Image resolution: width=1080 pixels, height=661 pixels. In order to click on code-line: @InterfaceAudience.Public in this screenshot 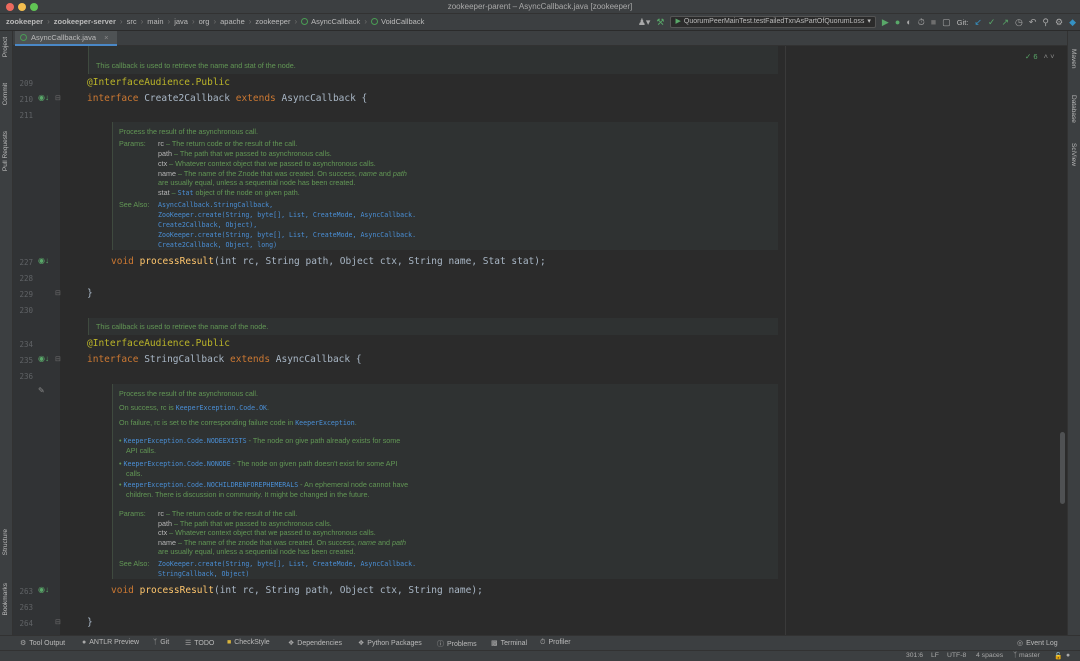, I will do `click(158, 343)`.